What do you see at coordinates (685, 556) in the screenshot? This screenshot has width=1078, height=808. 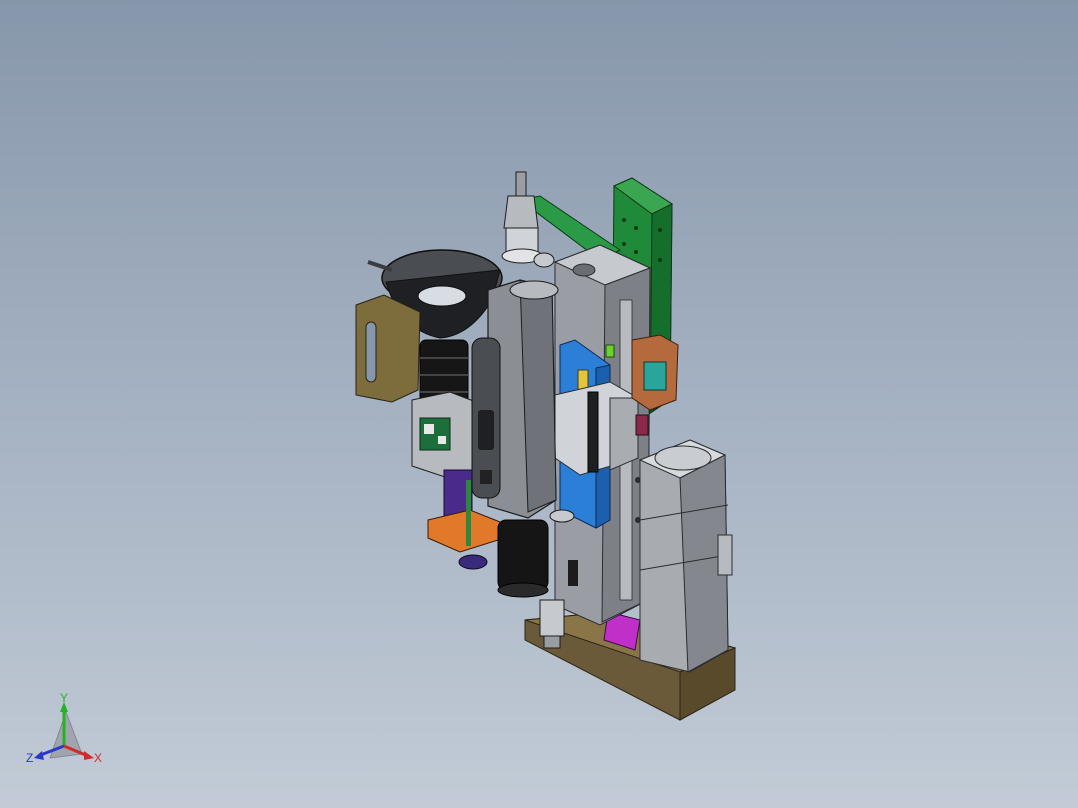 I see `servo-motor` at bounding box center [685, 556].